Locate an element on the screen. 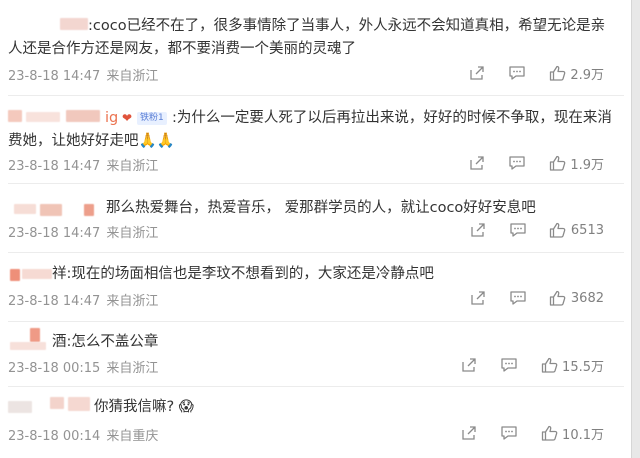 The image size is (640, 458). comment-time: 23-8-18 00:14 is located at coordinates (54, 436).